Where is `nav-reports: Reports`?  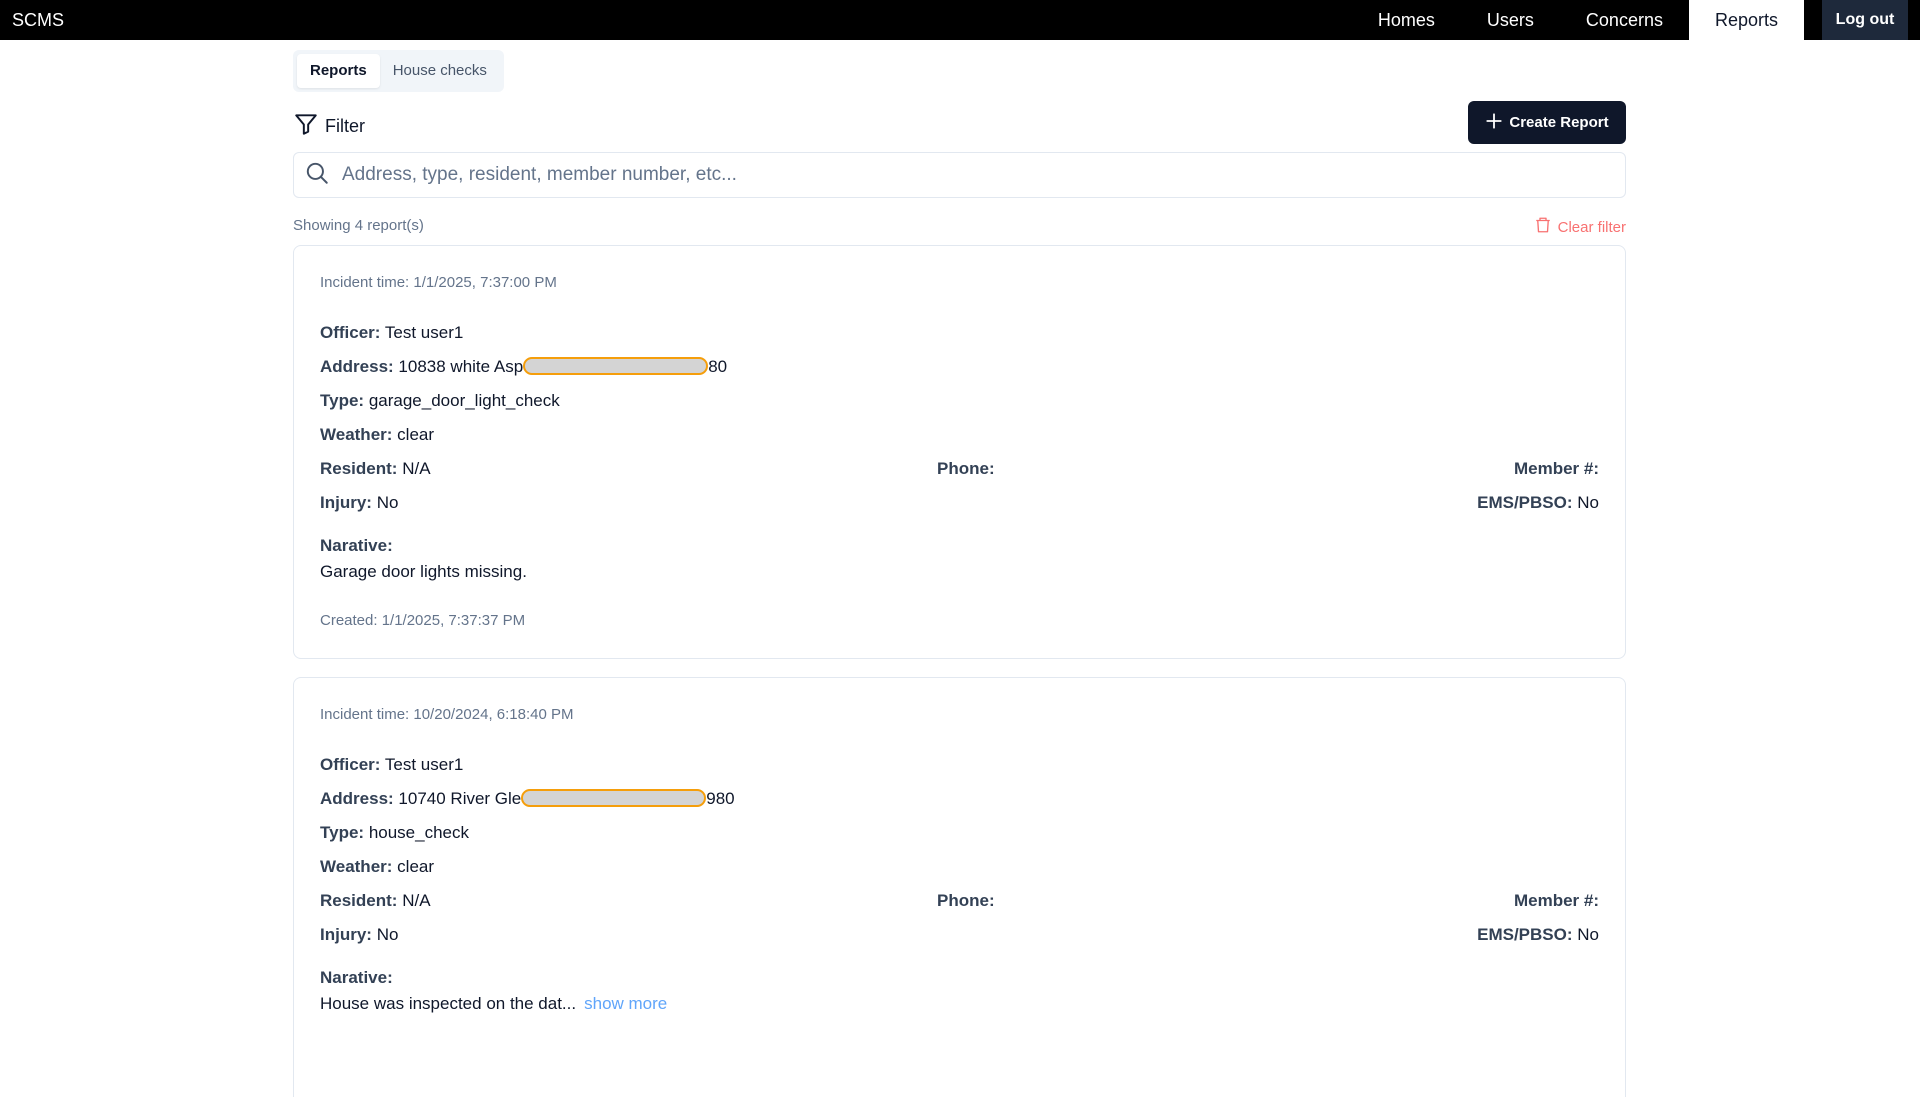
nav-reports: Reports is located at coordinates (1746, 20).